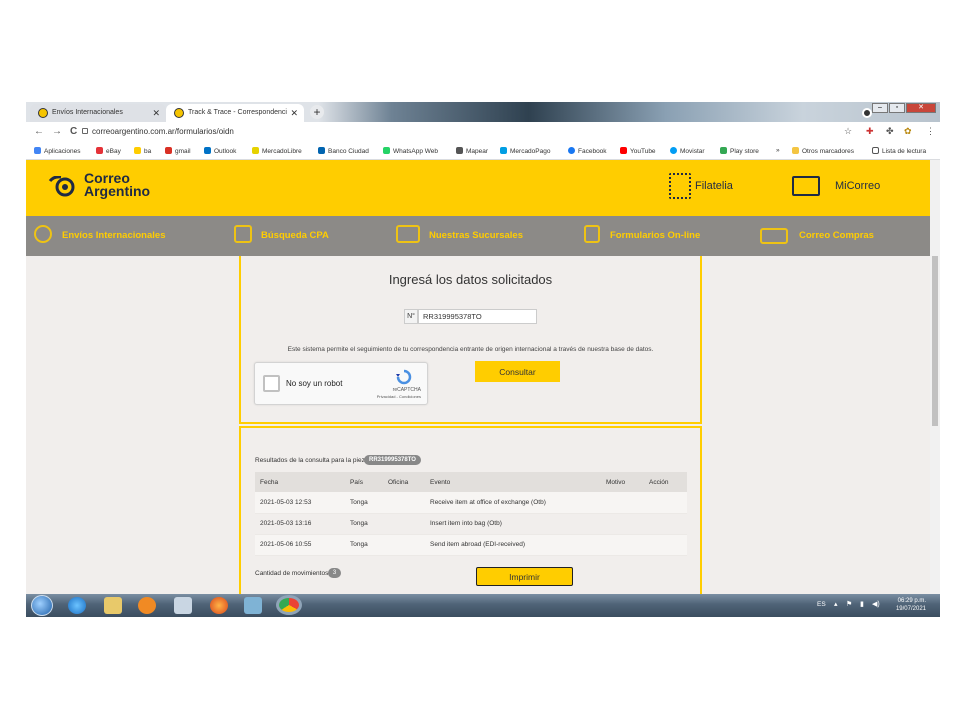 This screenshot has height=720, width=960. What do you see at coordinates (513, 503) in the screenshot?
I see `cell-evento: Receive item at office of exchange (Otb)` at bounding box center [513, 503].